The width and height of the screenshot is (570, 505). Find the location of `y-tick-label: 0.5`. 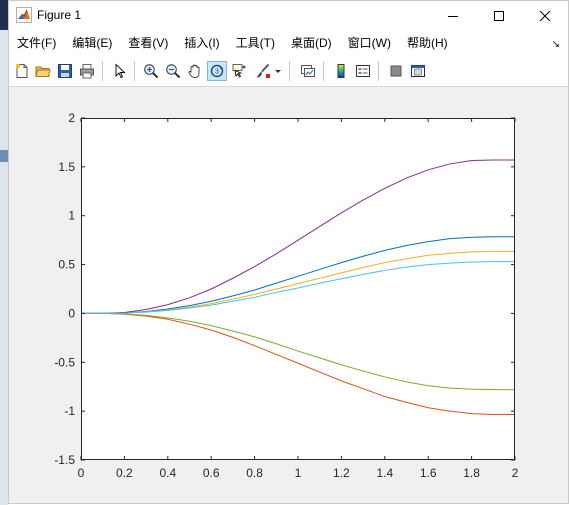

y-tick-label: 0.5 is located at coordinates (66, 265).